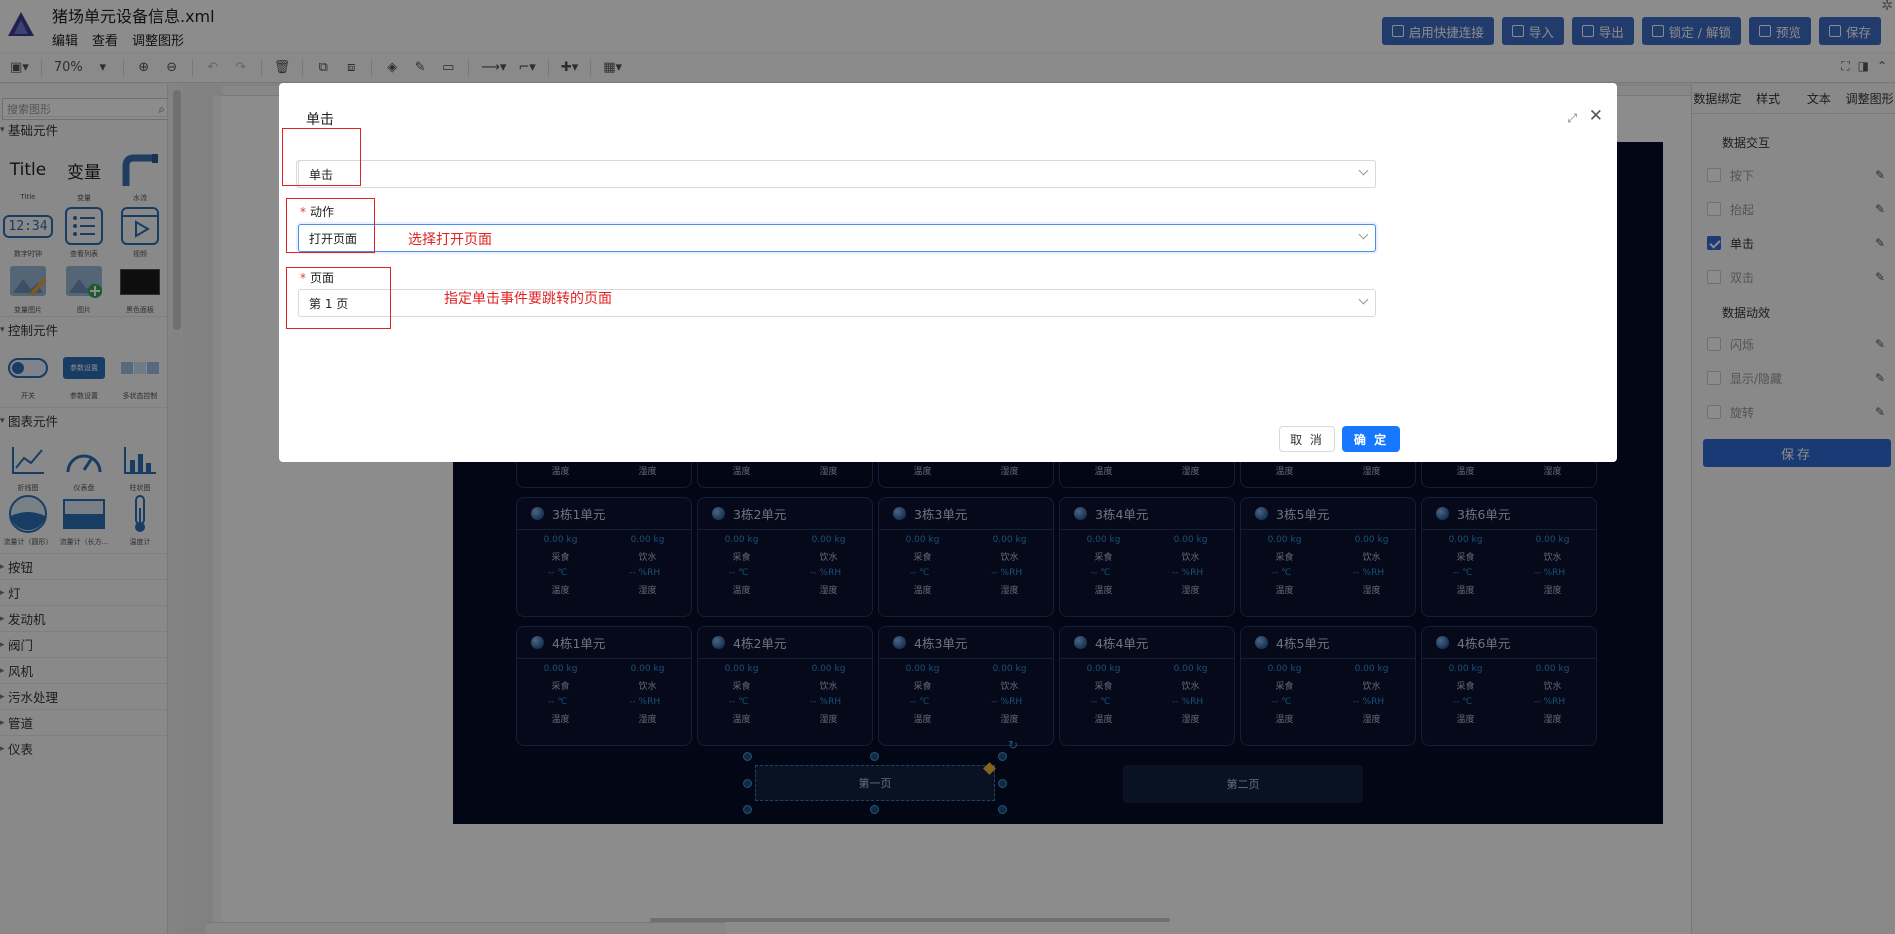 The height and width of the screenshot is (934, 1895). Describe the element at coordinates (320, 120) in the screenshot. I see `dialog-title: 单击` at that location.